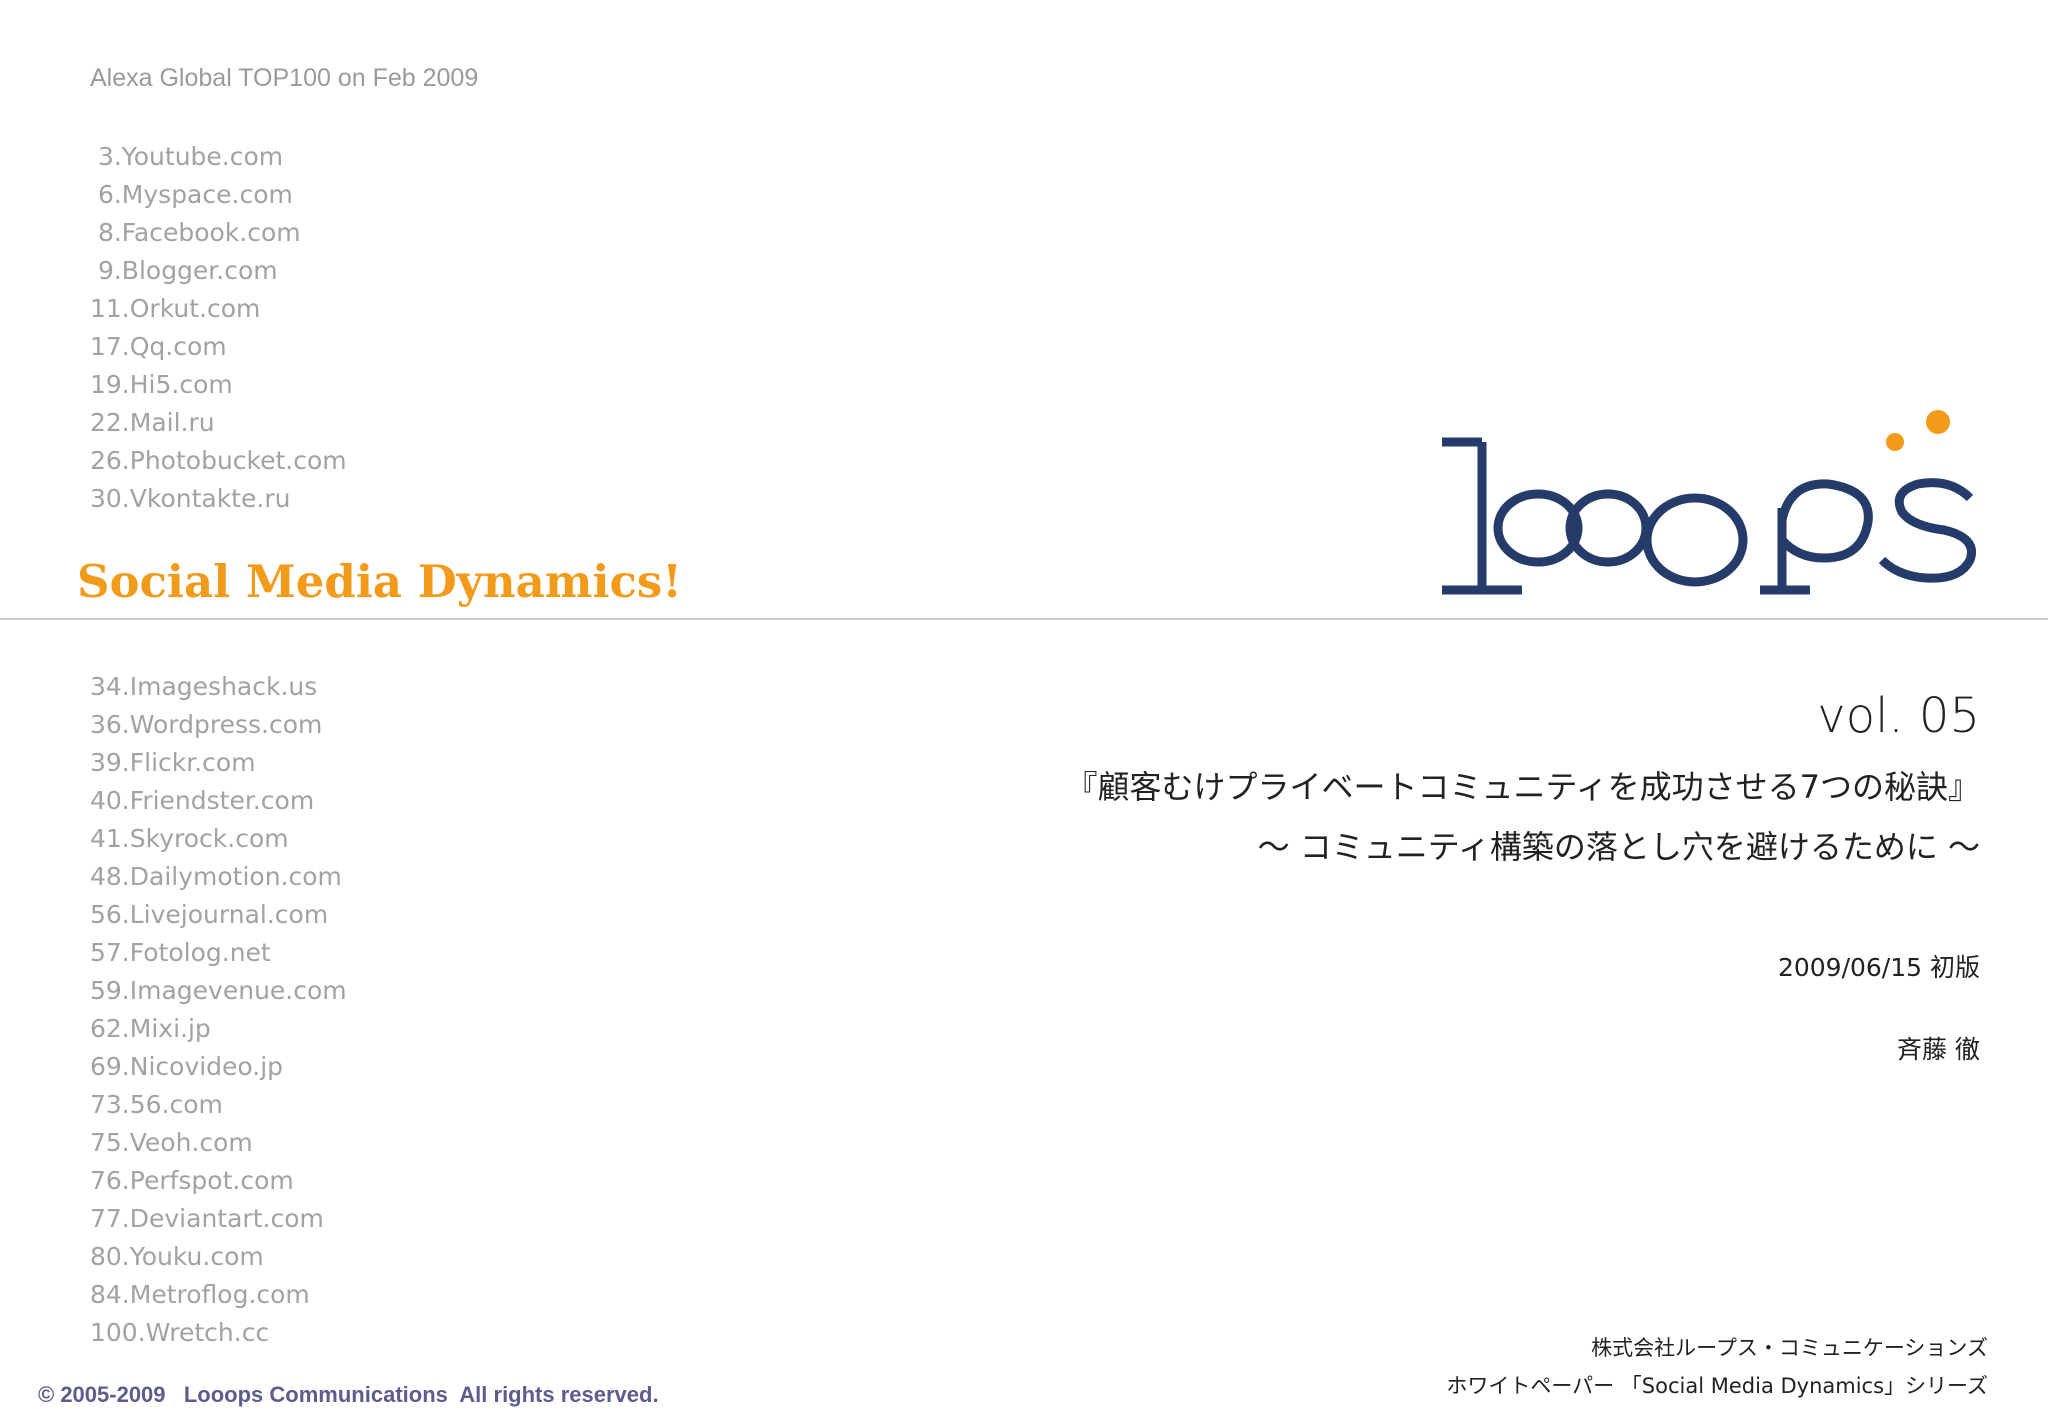 The width and height of the screenshot is (2048, 1418). What do you see at coordinates (173, 762) in the screenshot?
I see `site-list-item: 39.Flickr.com` at bounding box center [173, 762].